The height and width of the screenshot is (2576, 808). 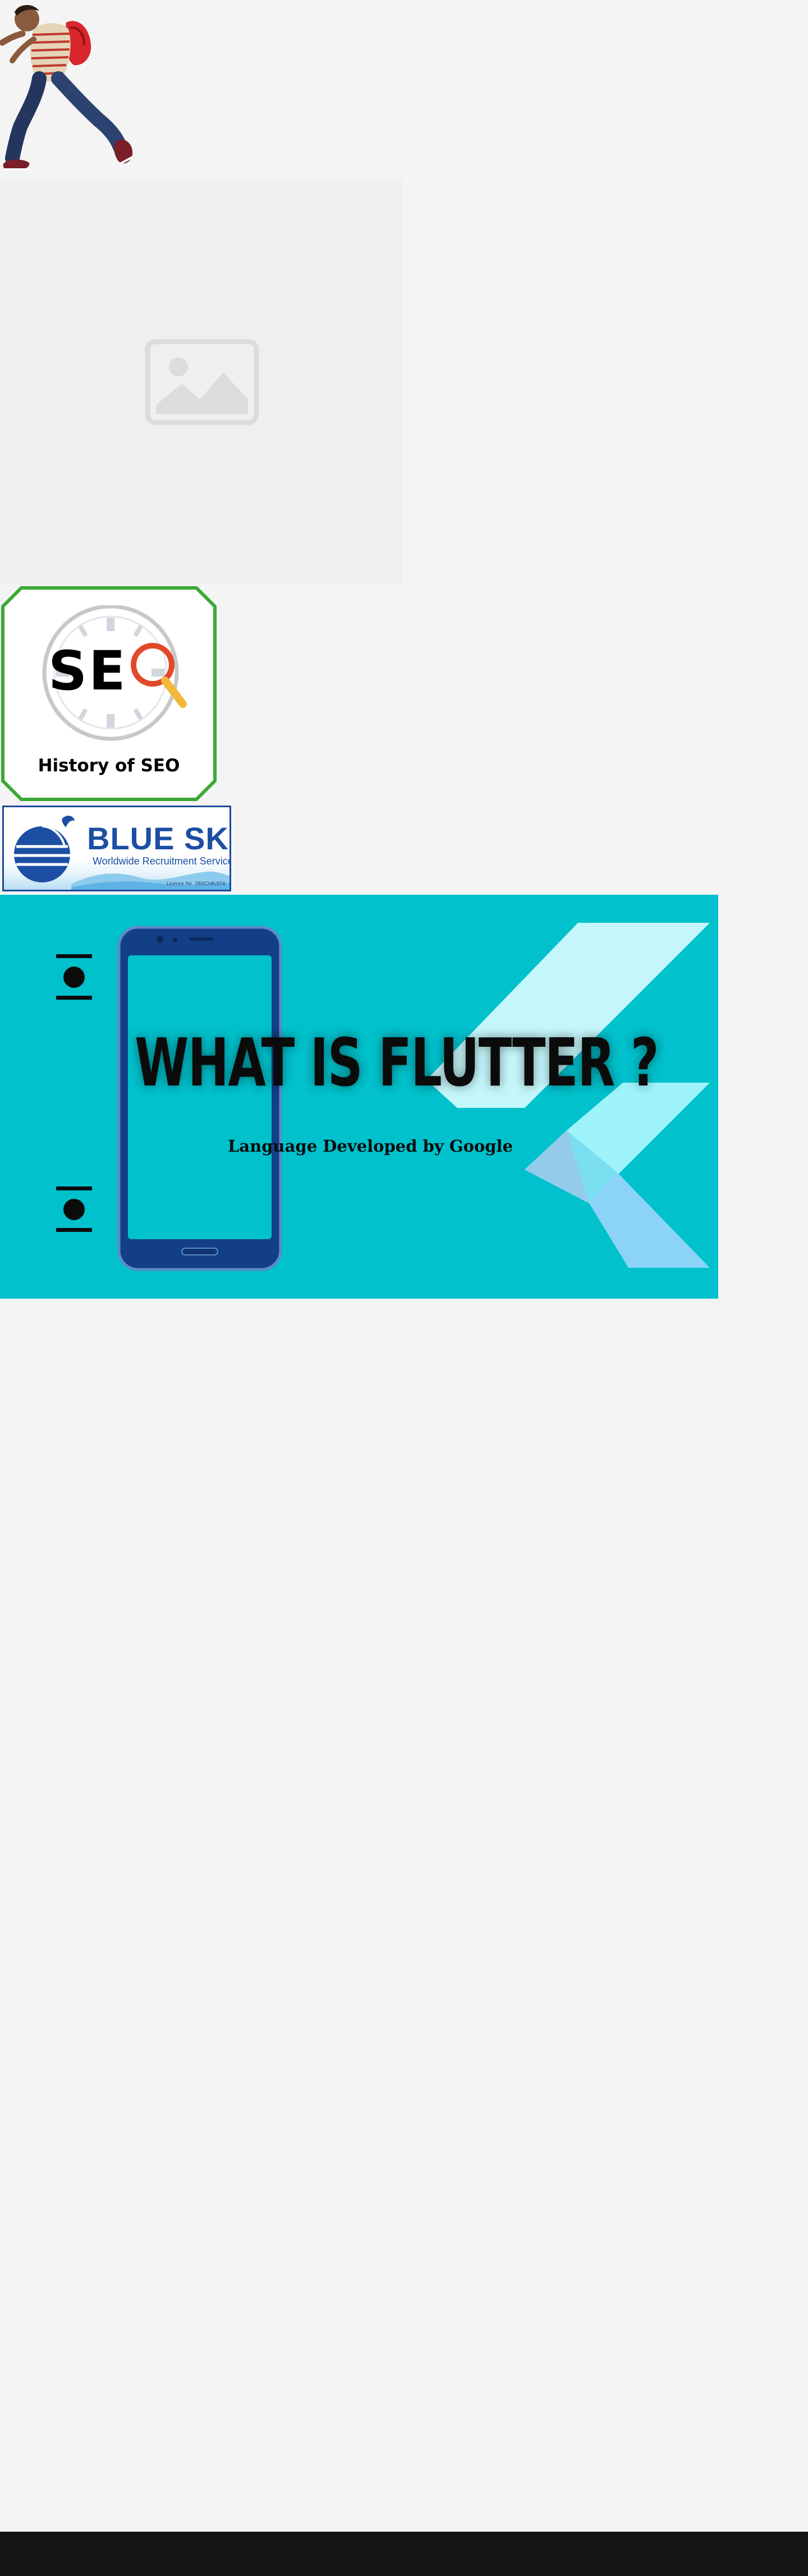 What do you see at coordinates (150, 880) in the screenshot?
I see `sky-wave-decoration` at bounding box center [150, 880].